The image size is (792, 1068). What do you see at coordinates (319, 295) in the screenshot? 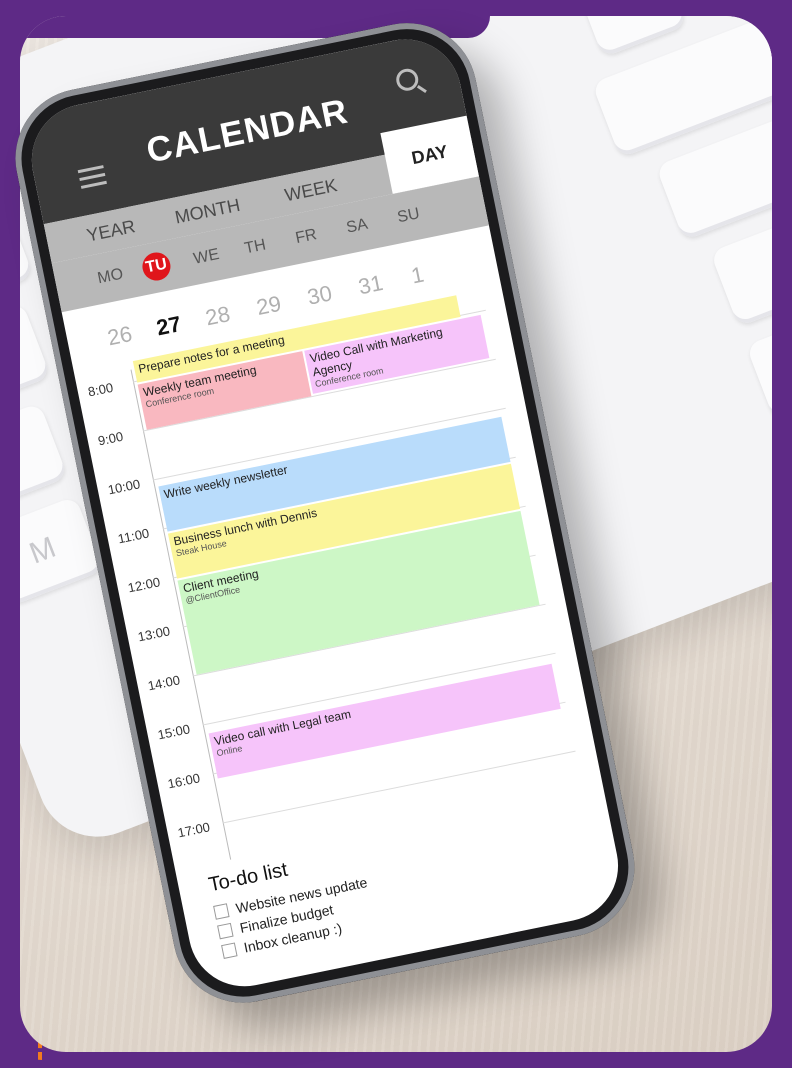
I see `date-cell: 30` at bounding box center [319, 295].